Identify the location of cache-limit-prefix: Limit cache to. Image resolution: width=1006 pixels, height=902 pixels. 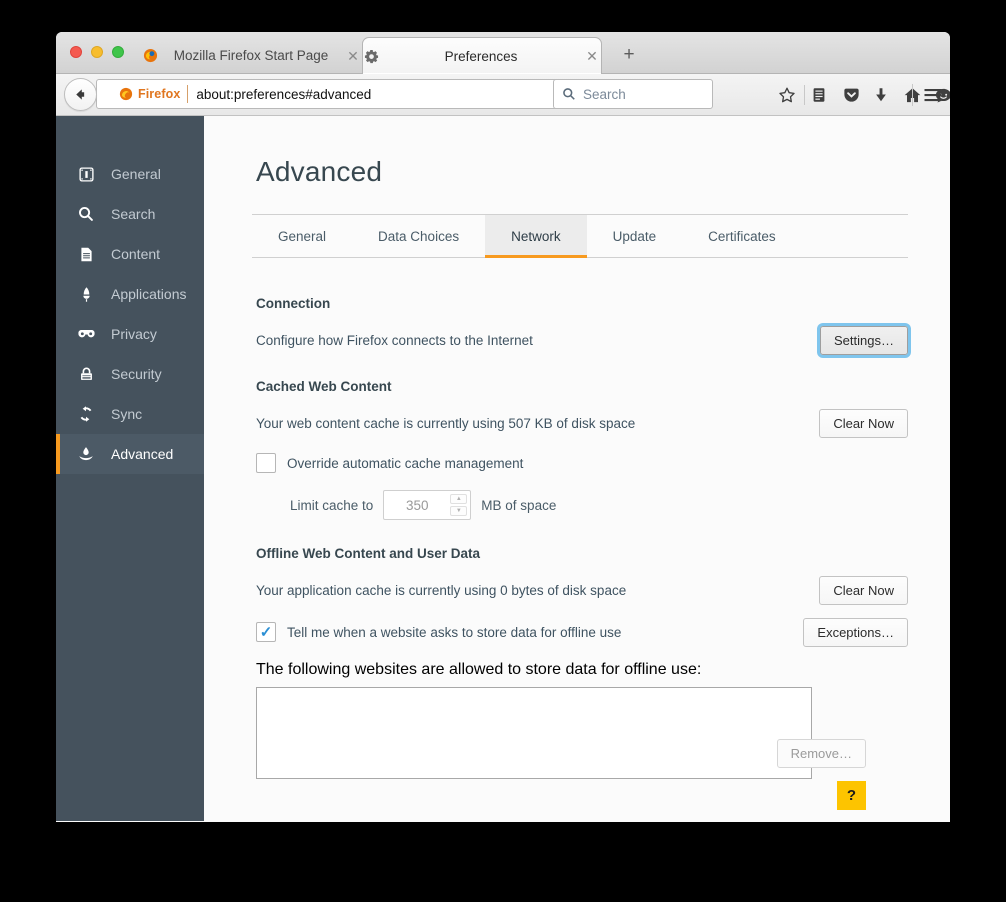
(332, 505).